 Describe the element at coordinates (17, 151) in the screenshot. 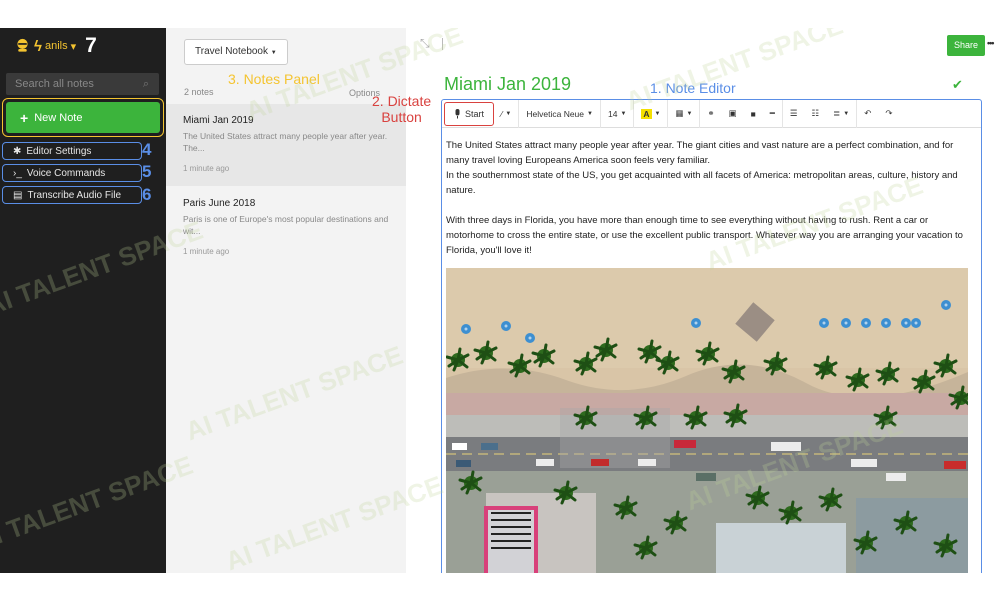

I see `gear-icon: ✱` at that location.